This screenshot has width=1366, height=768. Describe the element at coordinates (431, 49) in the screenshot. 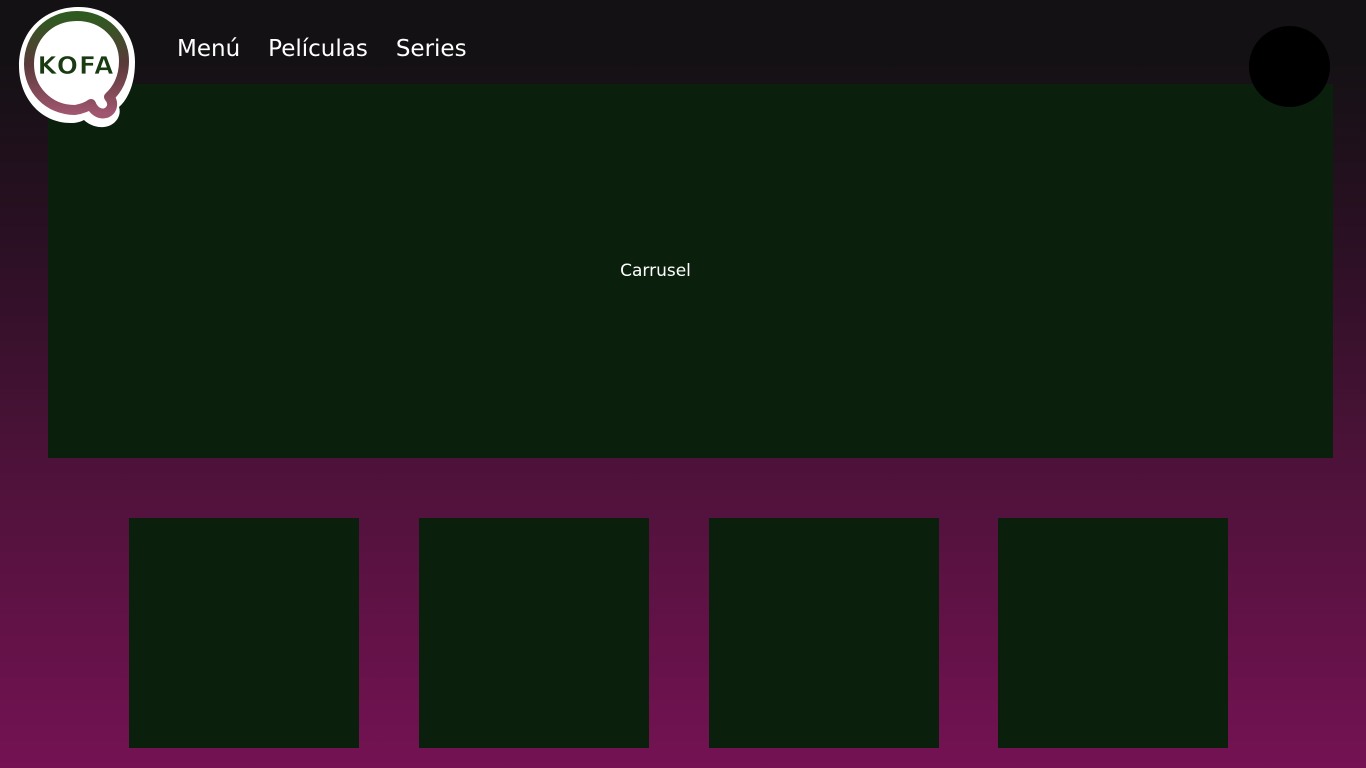

I see `nav-item-series: Series` at that location.